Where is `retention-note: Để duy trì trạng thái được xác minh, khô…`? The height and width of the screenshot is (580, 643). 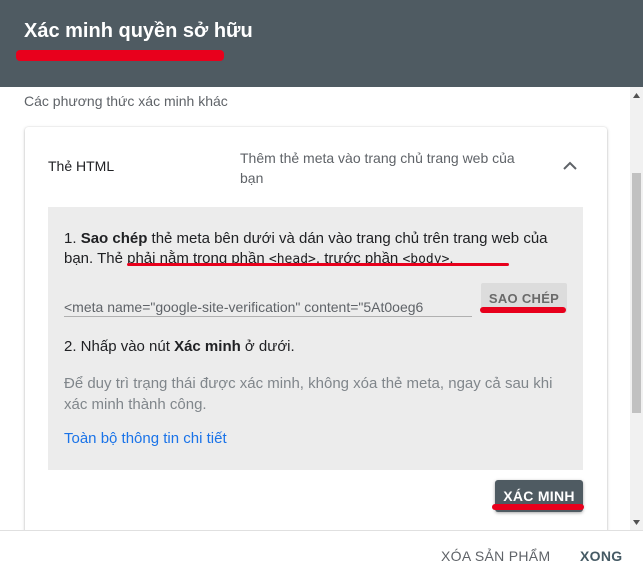 retention-note: Để duy trì trạng thái được xác minh, khô… is located at coordinates (308, 394).